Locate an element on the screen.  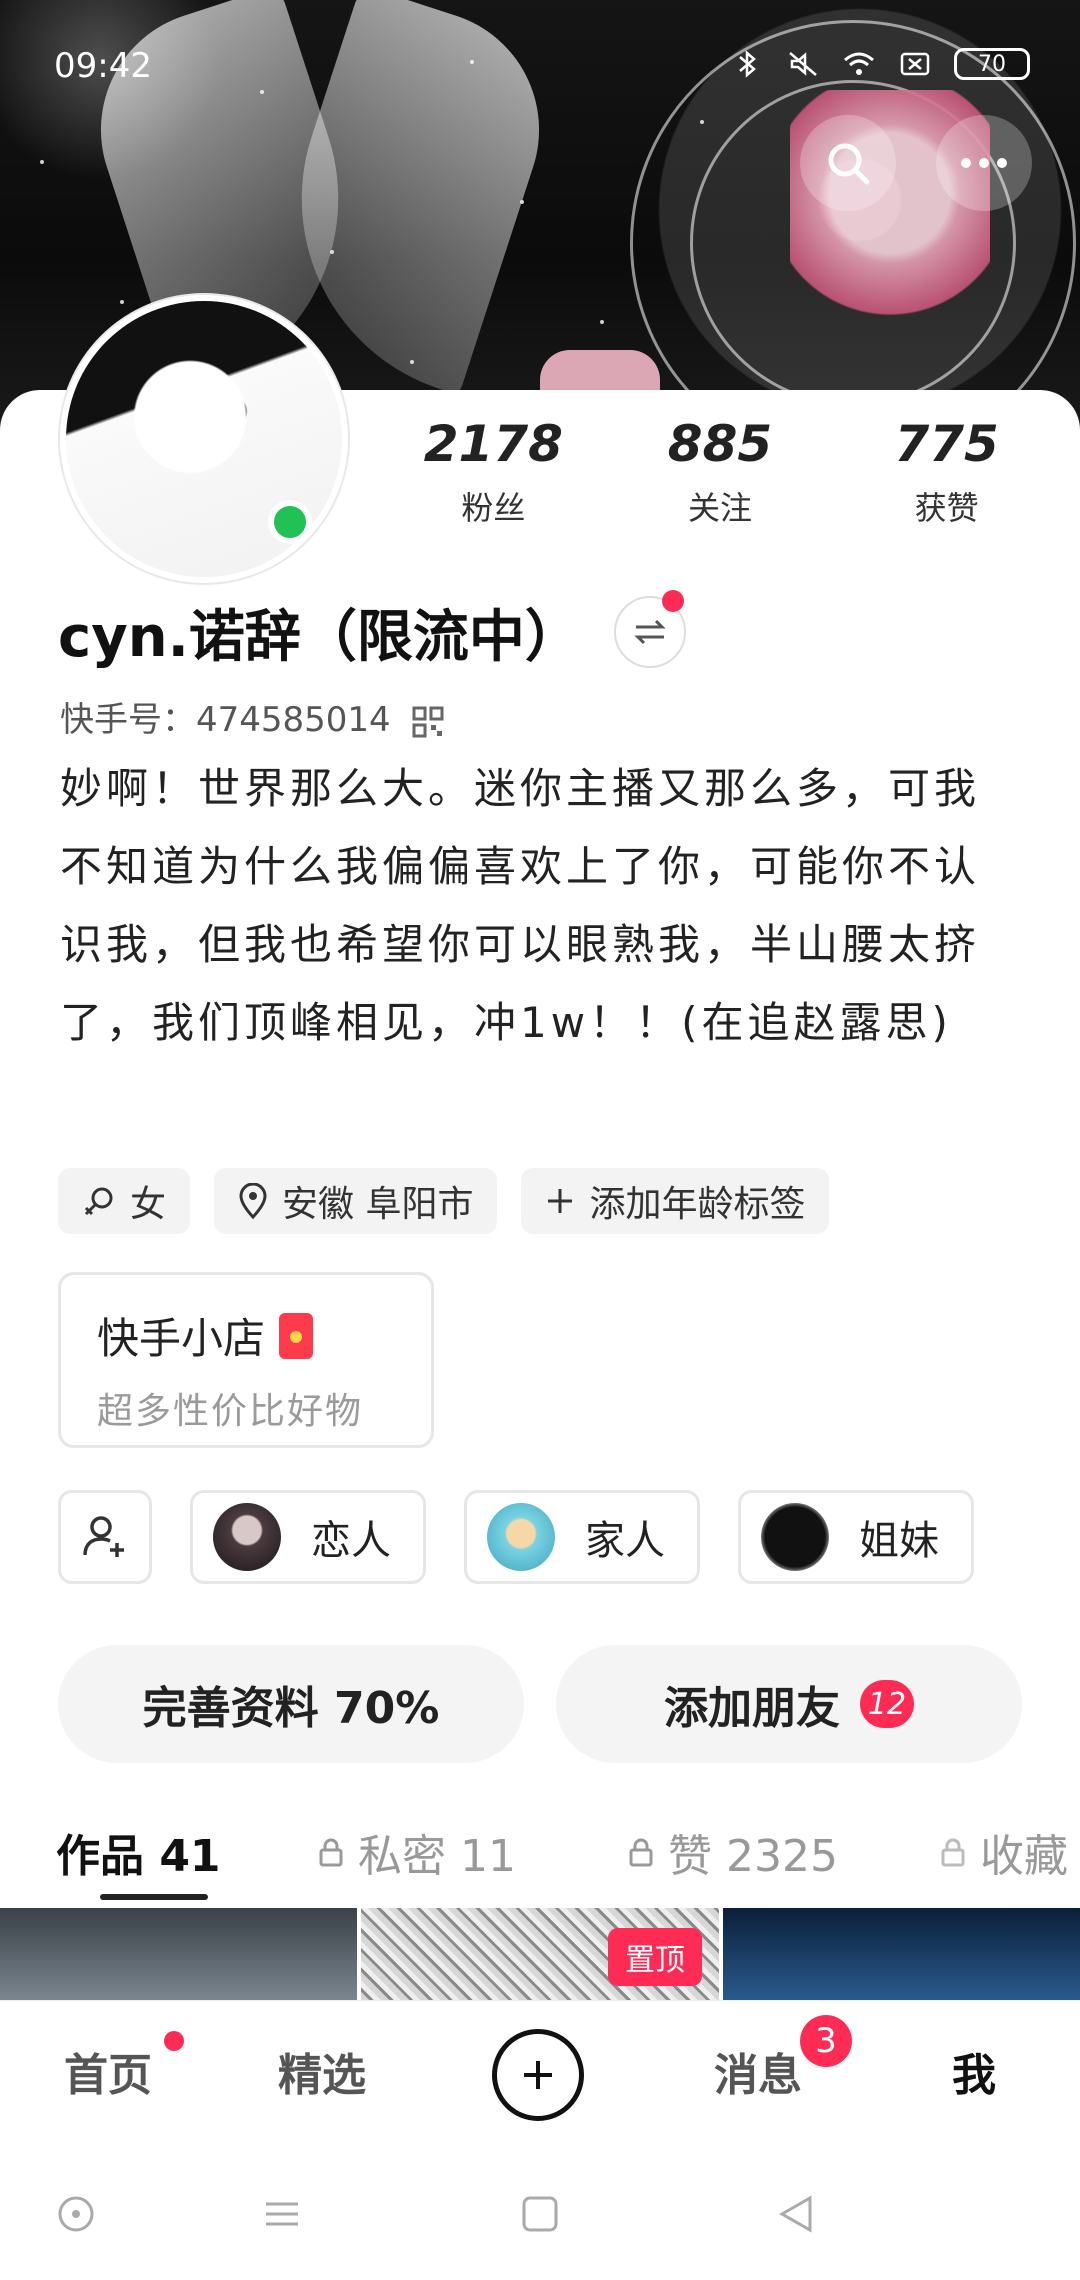
add-friends-button: 添加朋友 12 is located at coordinates (789, 1704).